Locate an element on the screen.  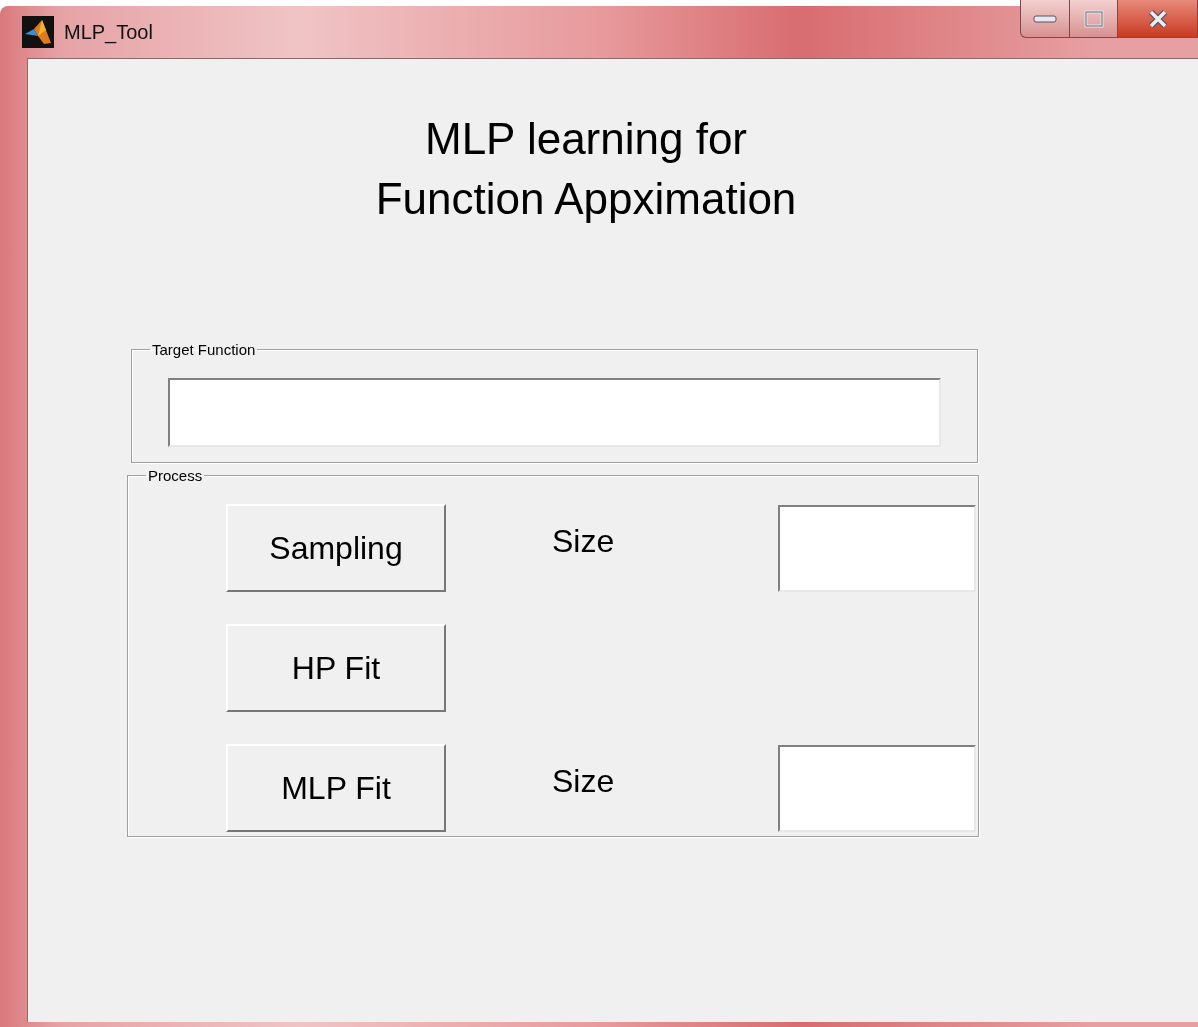
maximize-icon is located at coordinates (1093, 18).